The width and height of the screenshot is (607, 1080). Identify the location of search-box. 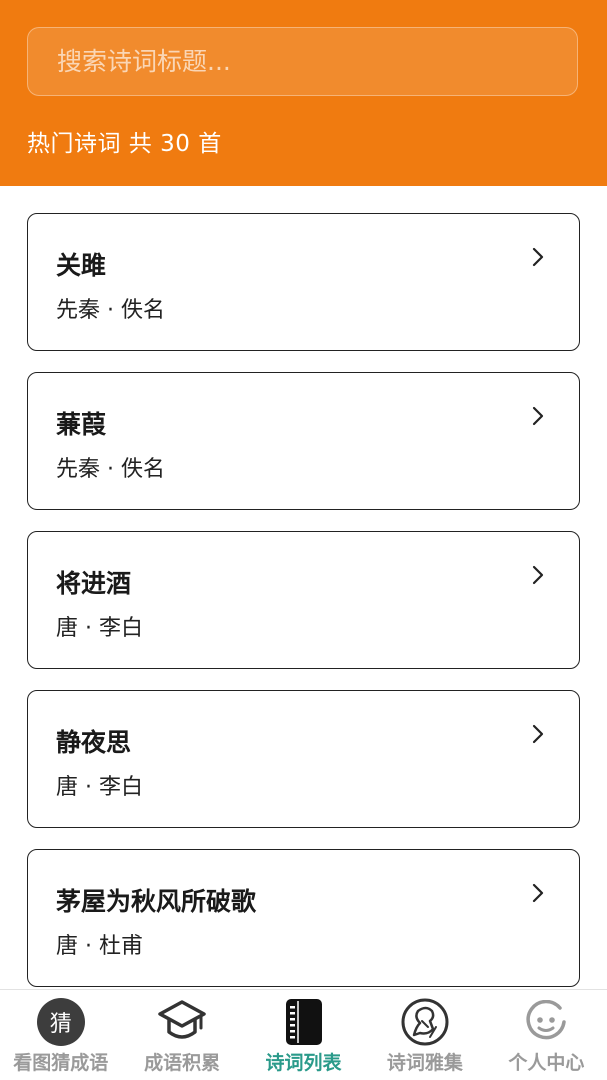
(302, 61).